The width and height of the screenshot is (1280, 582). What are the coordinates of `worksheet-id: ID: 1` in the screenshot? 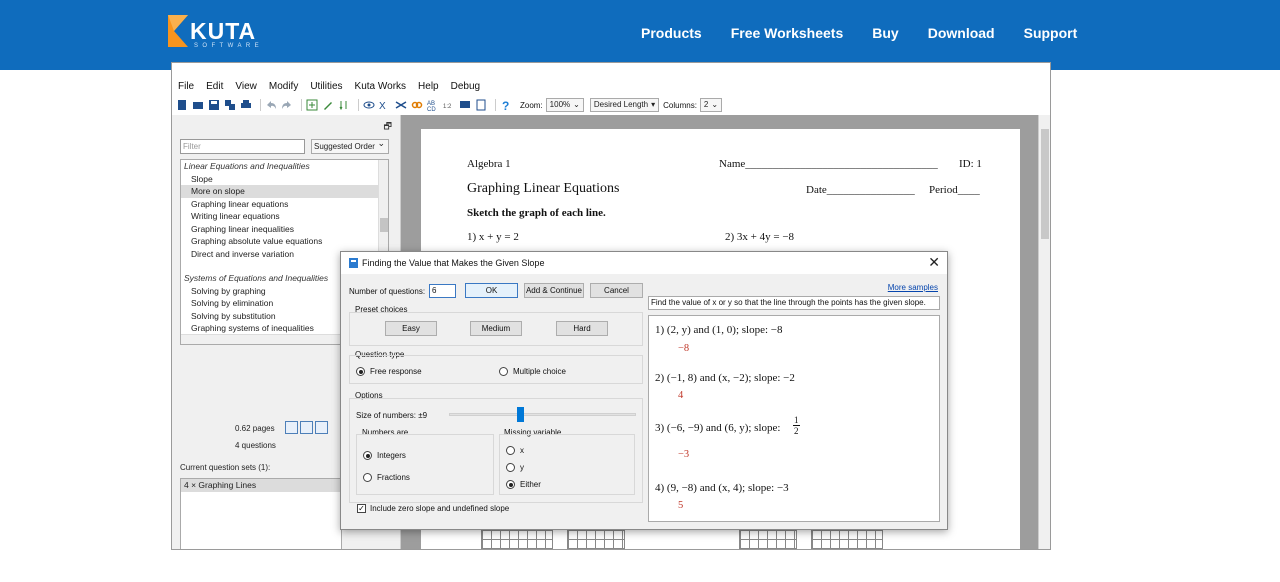 It's located at (970, 164).